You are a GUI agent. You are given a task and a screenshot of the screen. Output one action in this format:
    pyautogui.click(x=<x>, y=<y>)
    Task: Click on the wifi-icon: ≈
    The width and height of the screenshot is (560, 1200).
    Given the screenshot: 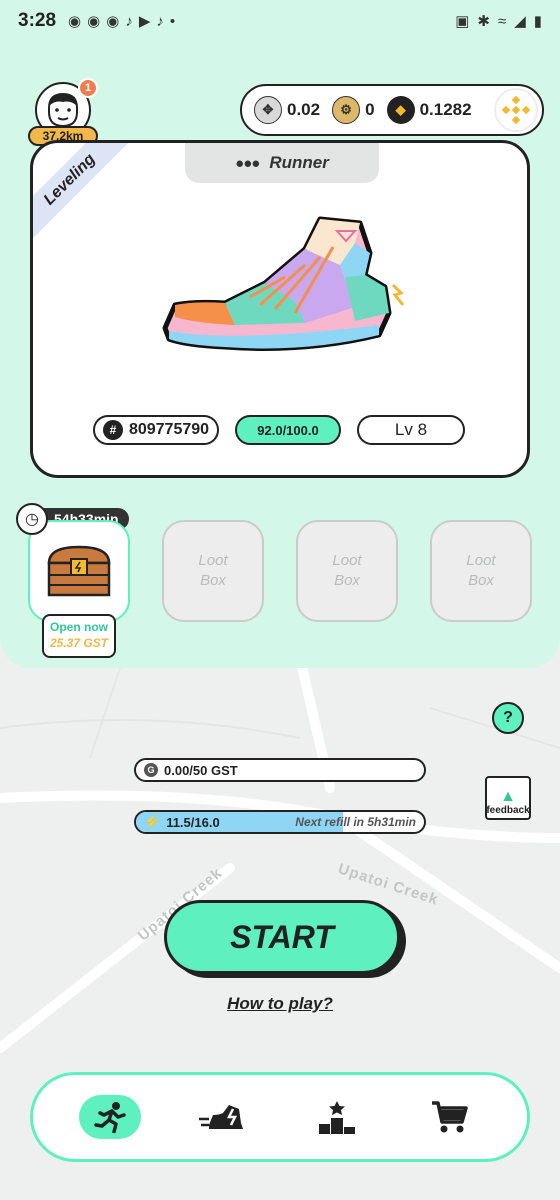 What is the action you would take?
    pyautogui.click(x=502, y=21)
    